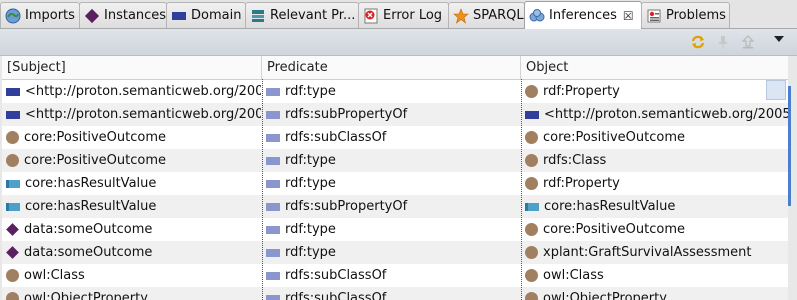 The width and height of the screenshot is (797, 300). What do you see at coordinates (123, 15) in the screenshot?
I see `tab-instances: Instances` at bounding box center [123, 15].